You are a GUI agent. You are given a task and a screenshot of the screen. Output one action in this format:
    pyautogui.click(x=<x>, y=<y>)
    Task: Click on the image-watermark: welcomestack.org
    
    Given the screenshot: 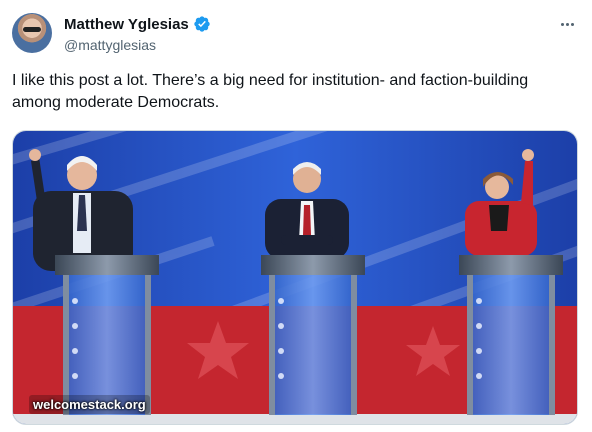 What is the action you would take?
    pyautogui.click(x=89, y=404)
    